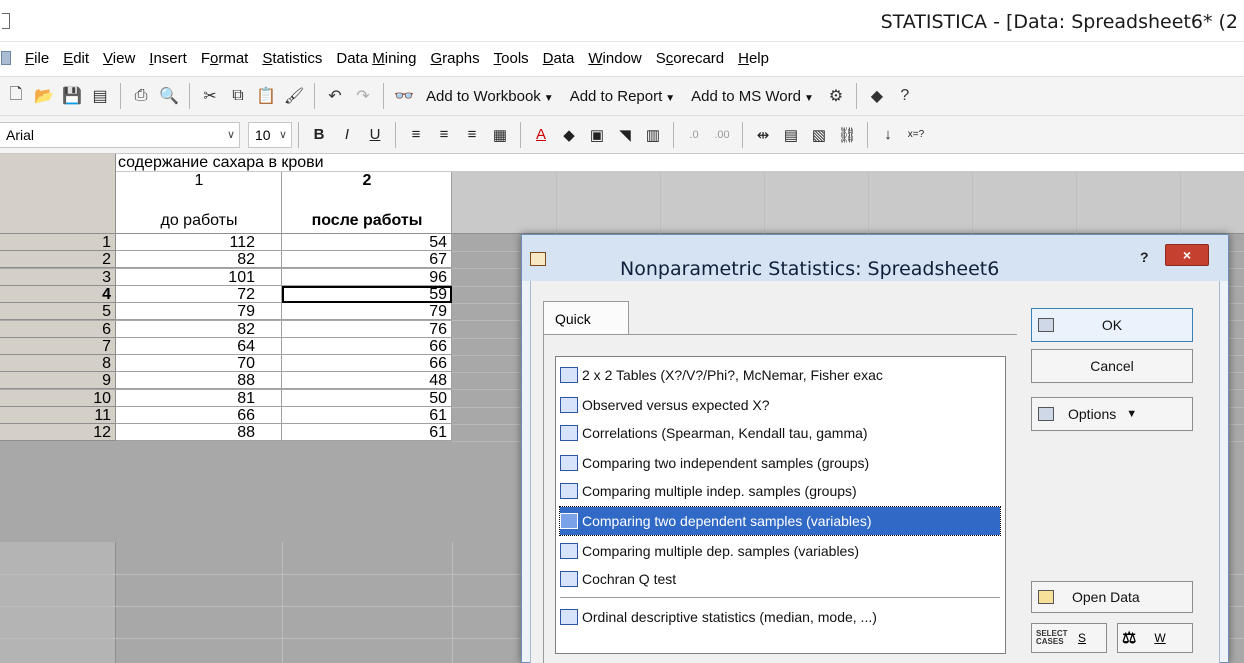 This screenshot has width=1244, height=663. What do you see at coordinates (120, 134) in the screenshot?
I see `font-combo: Arial ∨` at bounding box center [120, 134].